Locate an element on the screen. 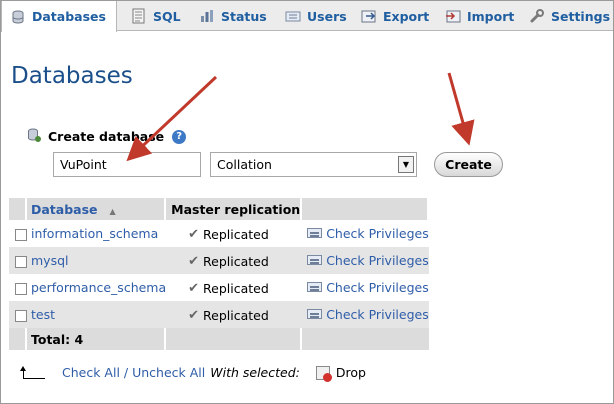 Image resolution: width=614 pixels, height=404 pixels. tab-label: Users is located at coordinates (327, 16).